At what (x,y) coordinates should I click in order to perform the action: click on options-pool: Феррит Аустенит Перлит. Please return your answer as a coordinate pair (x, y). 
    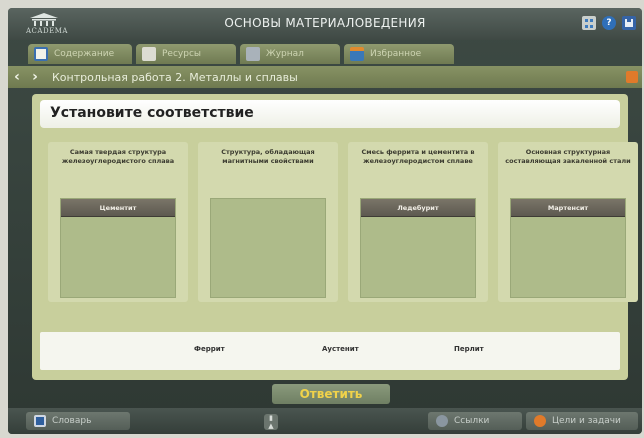
    Looking at the image, I should click on (330, 351).